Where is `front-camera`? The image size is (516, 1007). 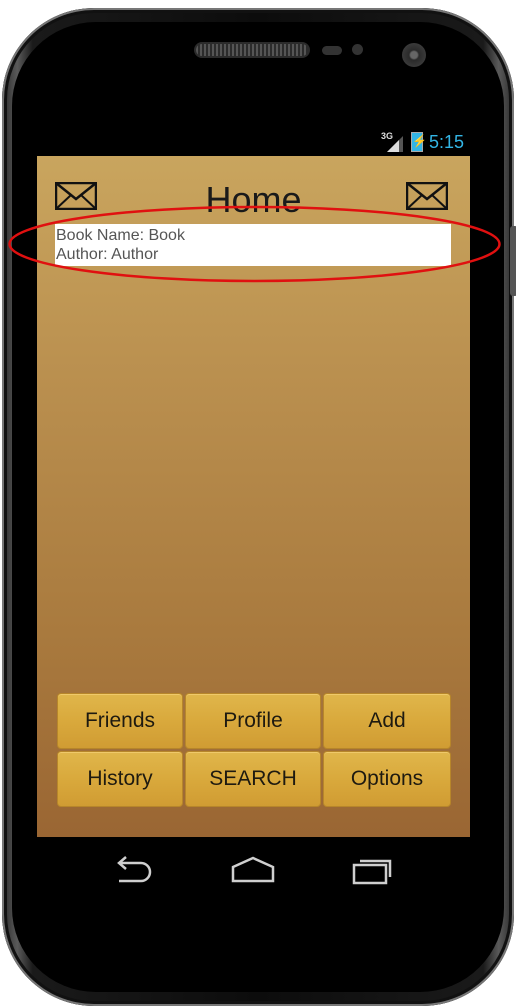 front-camera is located at coordinates (414, 55).